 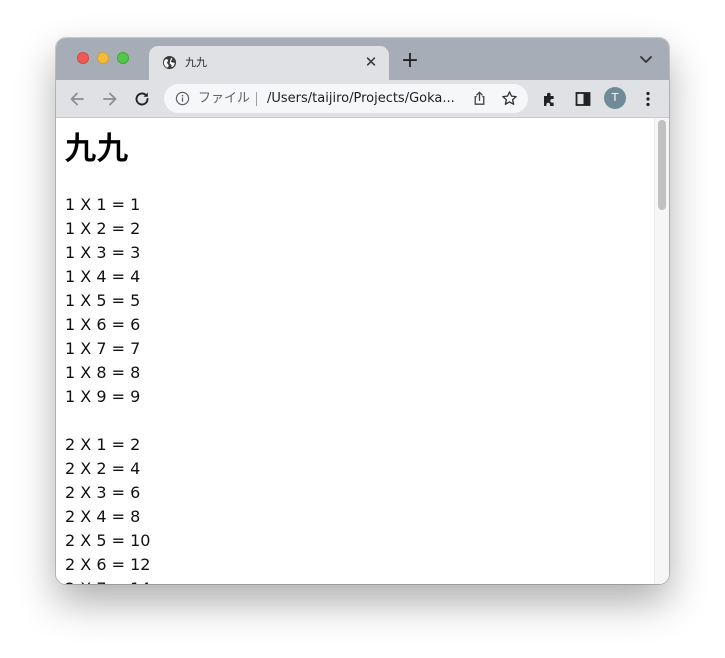 What do you see at coordinates (648, 99) in the screenshot?
I see `more-menu-icon` at bounding box center [648, 99].